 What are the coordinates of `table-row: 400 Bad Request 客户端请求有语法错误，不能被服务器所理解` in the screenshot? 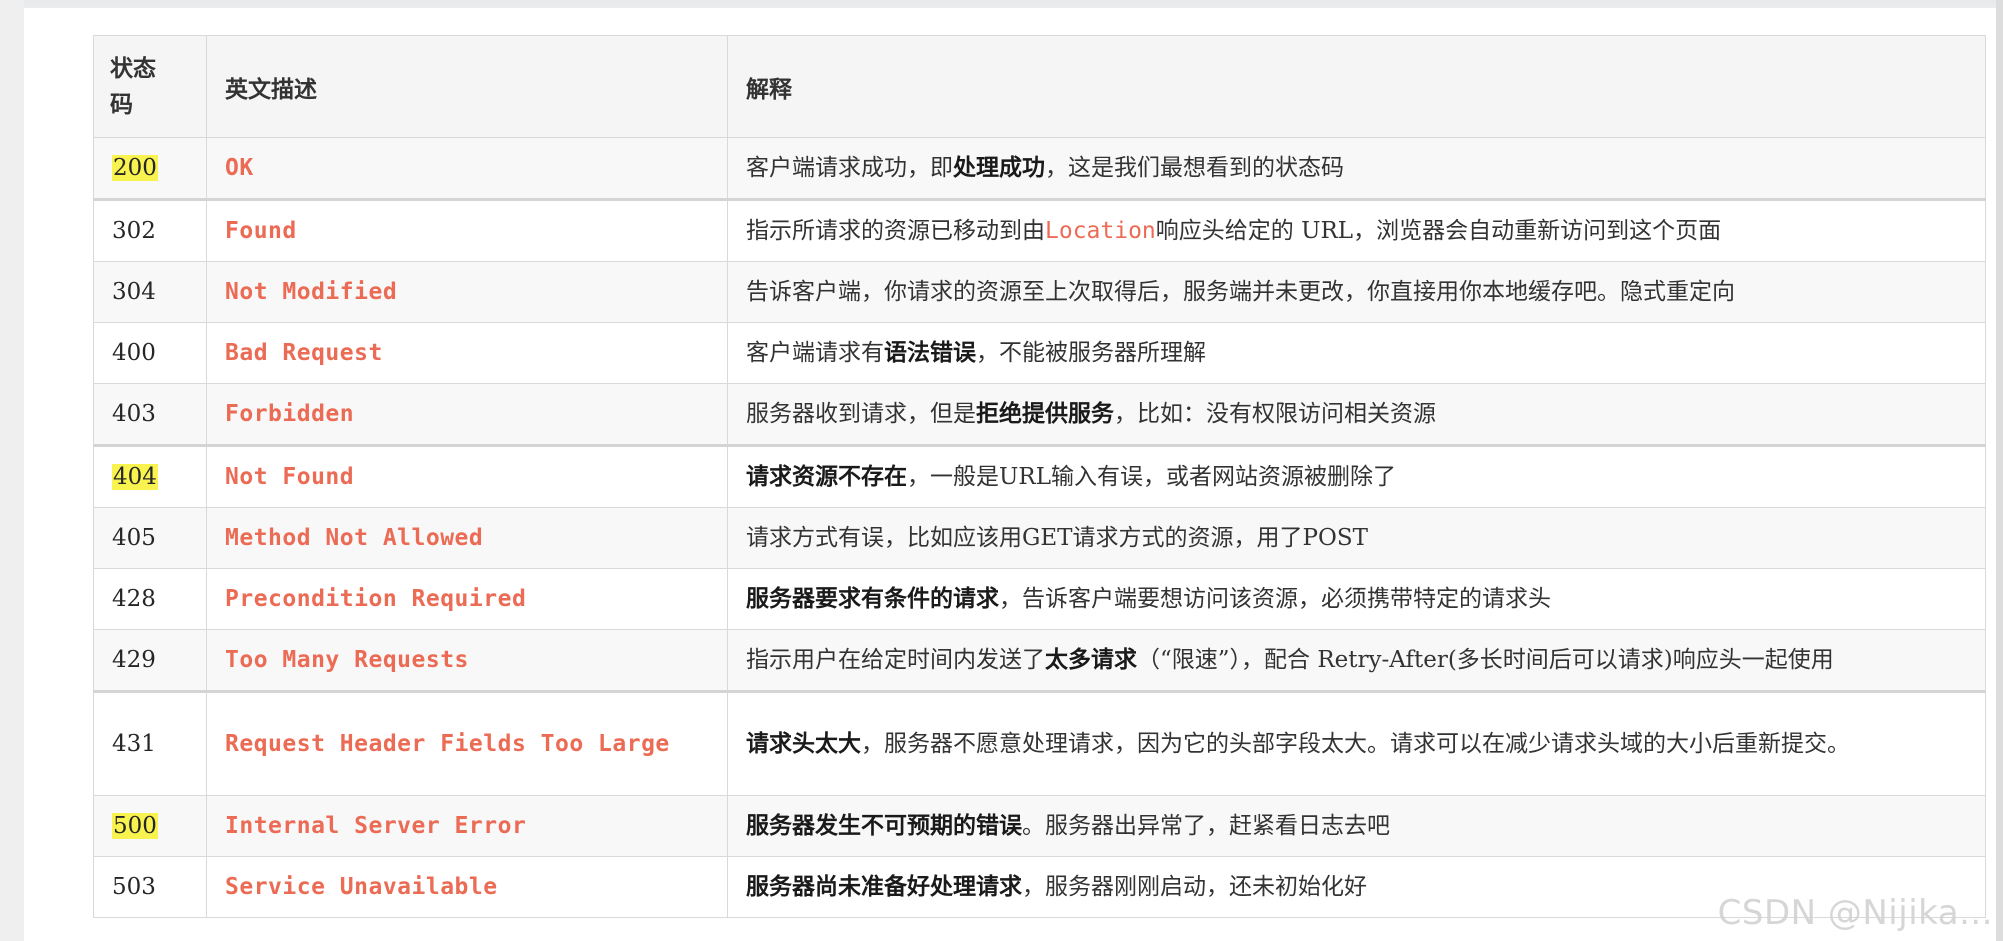 It's located at (1039, 353).